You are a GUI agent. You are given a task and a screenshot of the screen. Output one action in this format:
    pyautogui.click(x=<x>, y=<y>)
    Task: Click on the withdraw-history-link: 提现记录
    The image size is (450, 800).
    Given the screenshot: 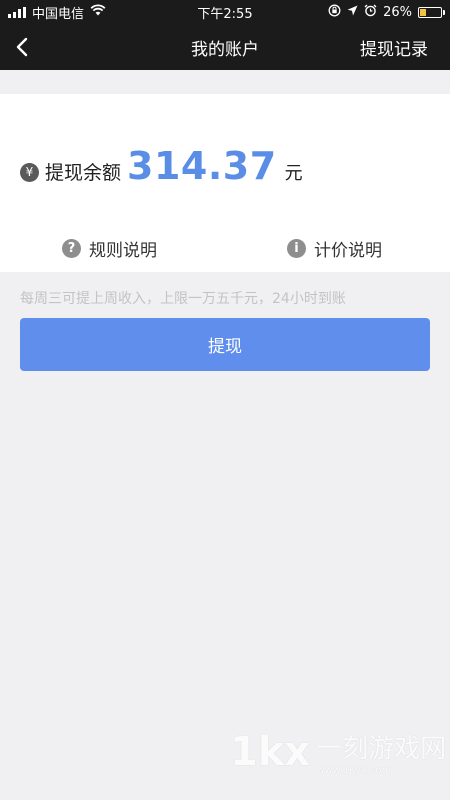 What is the action you would take?
    pyautogui.click(x=394, y=47)
    